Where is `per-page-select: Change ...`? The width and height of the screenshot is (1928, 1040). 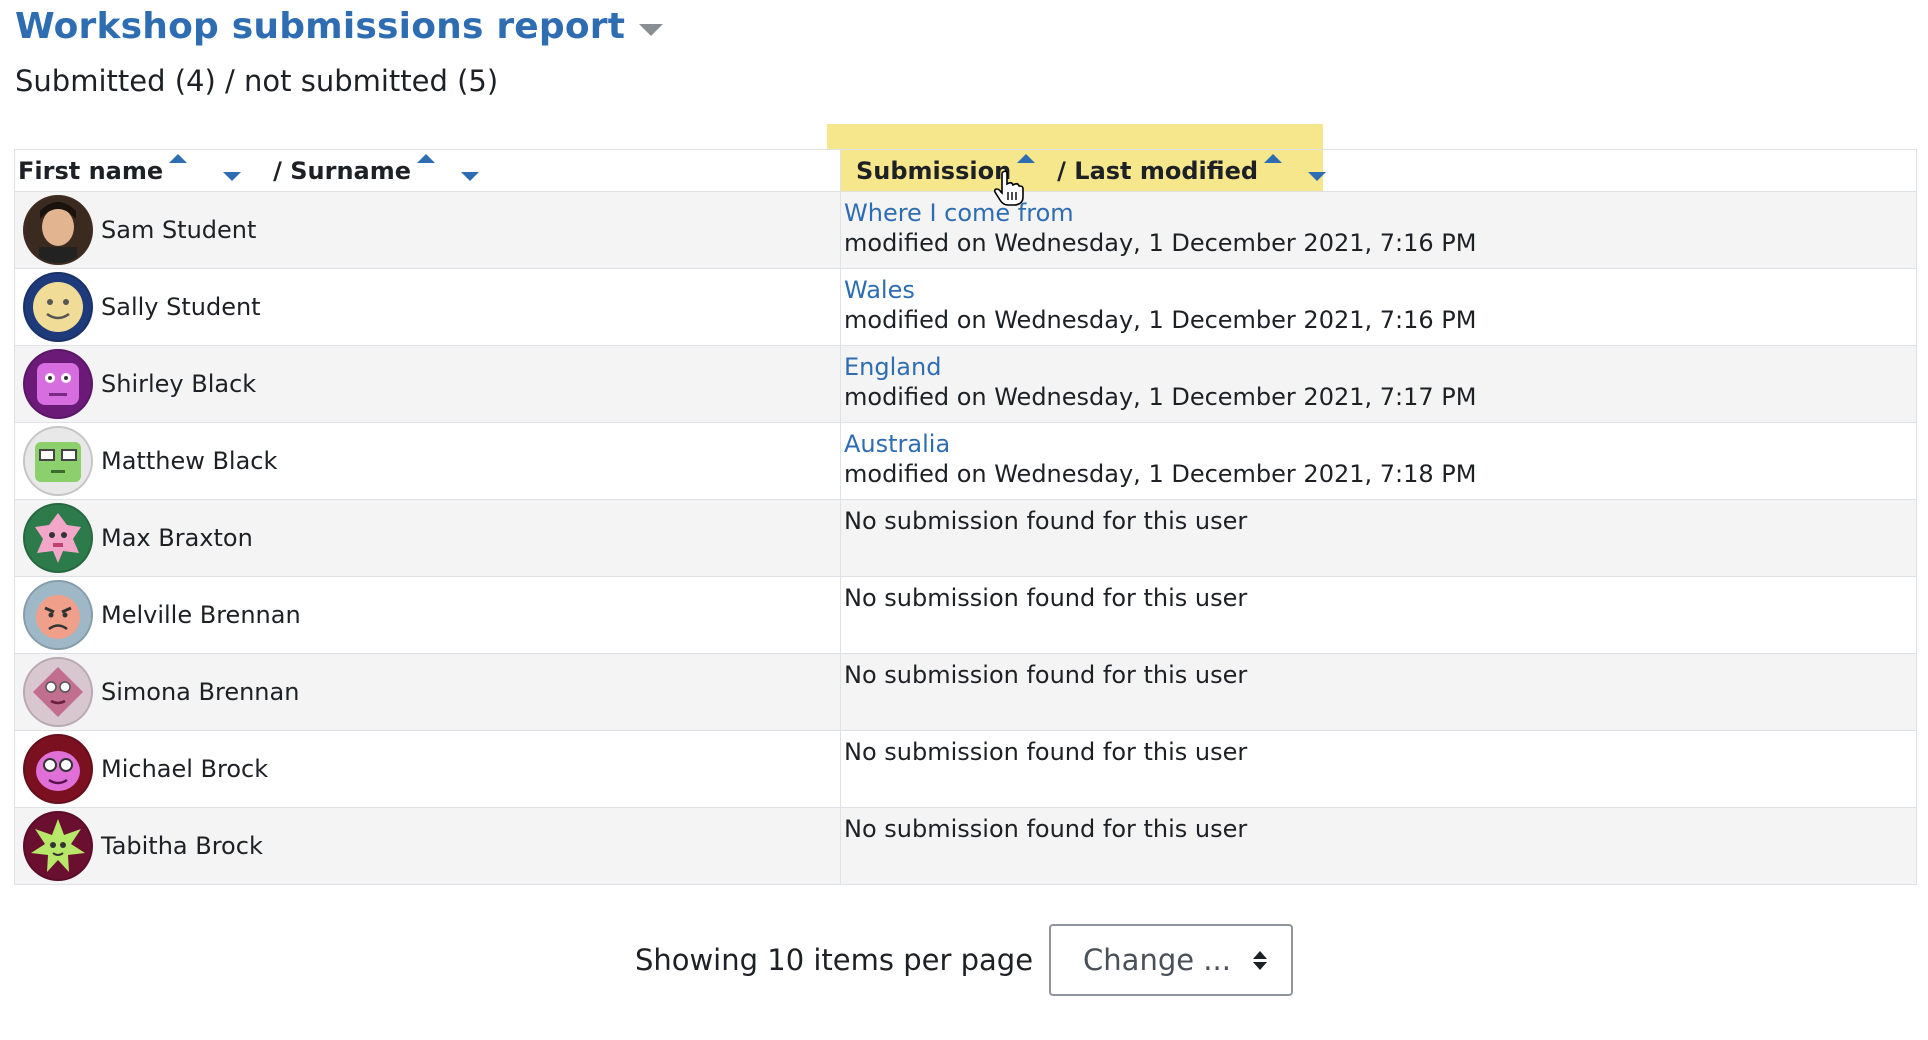
per-page-select: Change ... is located at coordinates (1171, 960).